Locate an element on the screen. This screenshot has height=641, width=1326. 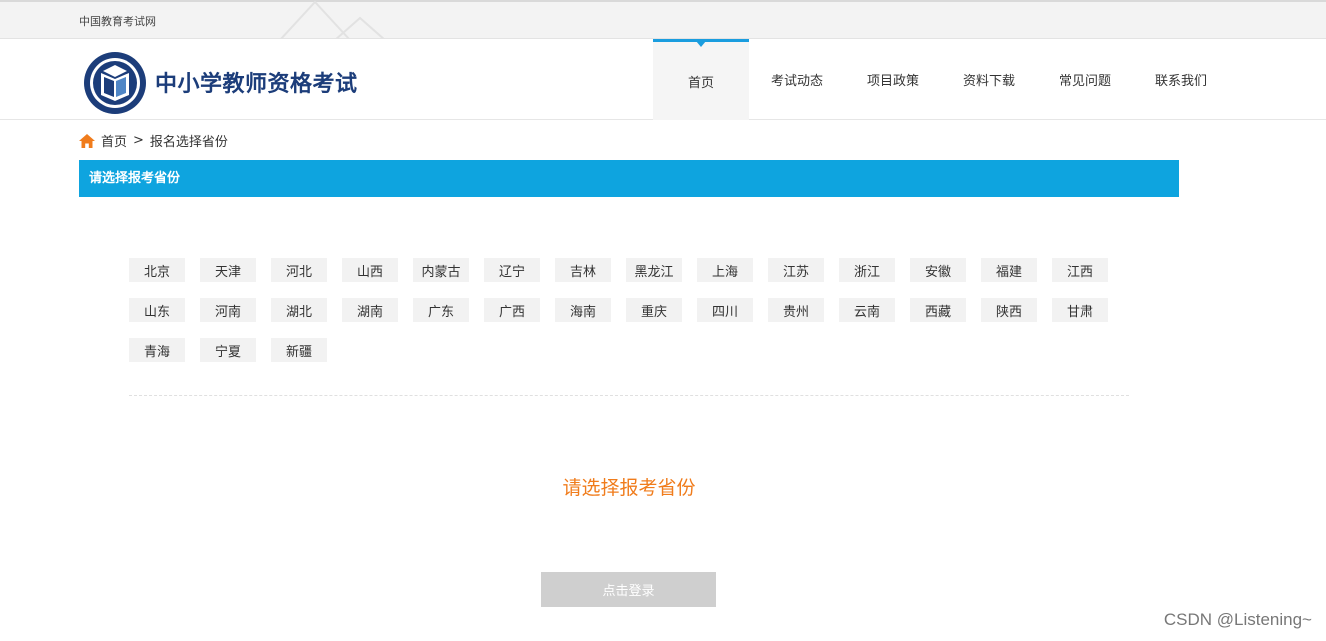
home-icon is located at coordinates (87, 140).